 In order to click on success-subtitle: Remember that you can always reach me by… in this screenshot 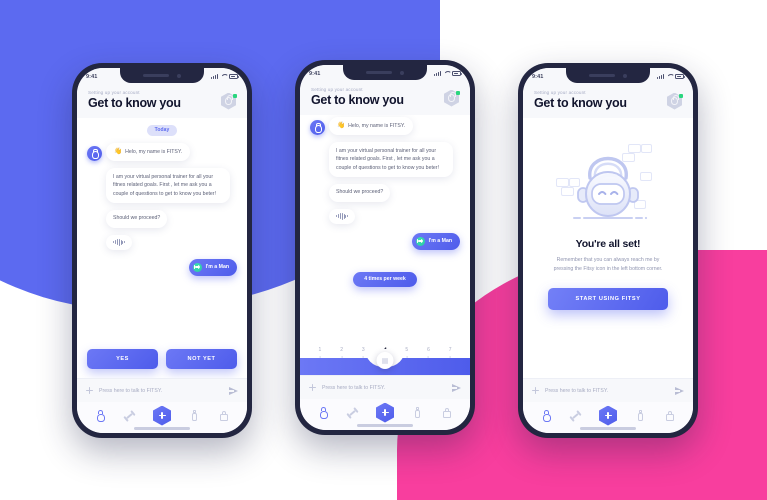, I will do `click(608, 264)`.